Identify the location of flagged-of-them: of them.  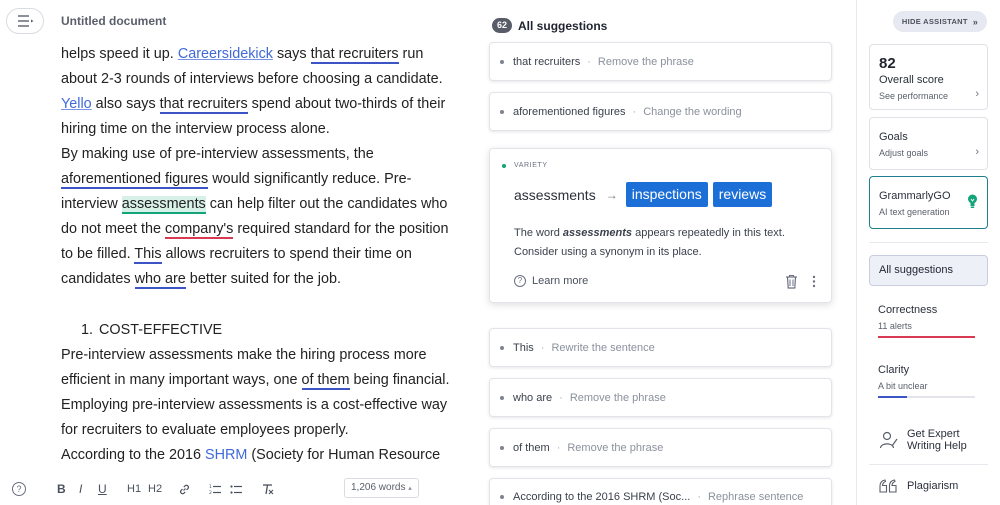
(325, 381).